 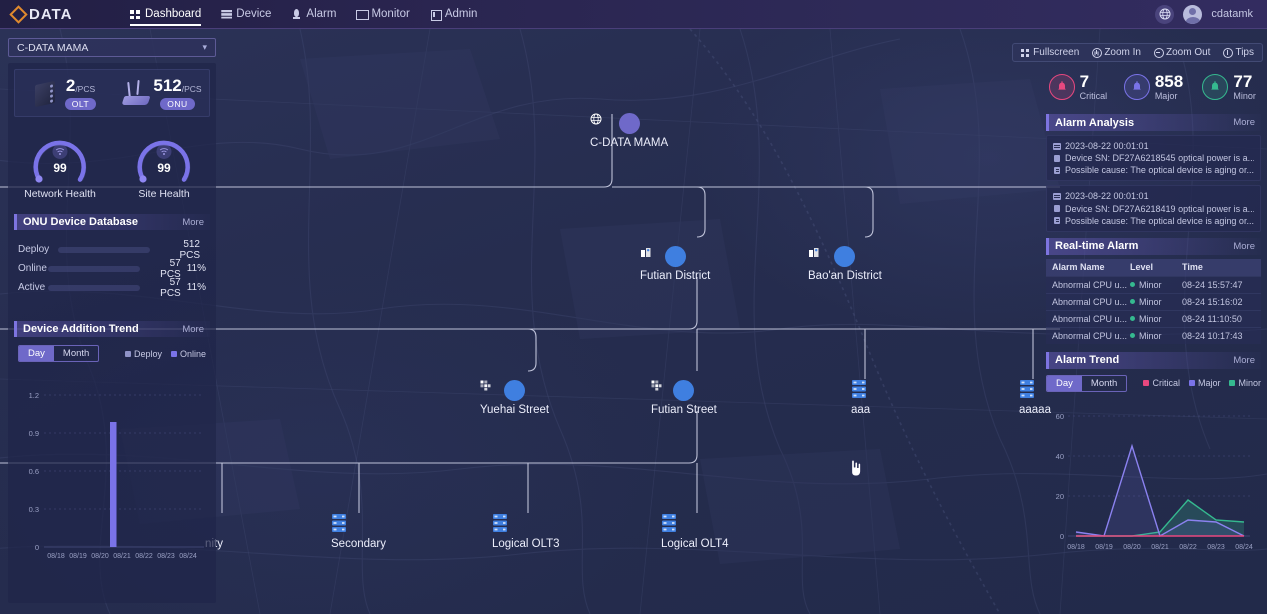 I want to click on map-toolbar: Fullscreen Zoom In Zoom Out Tips, so click(x=1137, y=52).